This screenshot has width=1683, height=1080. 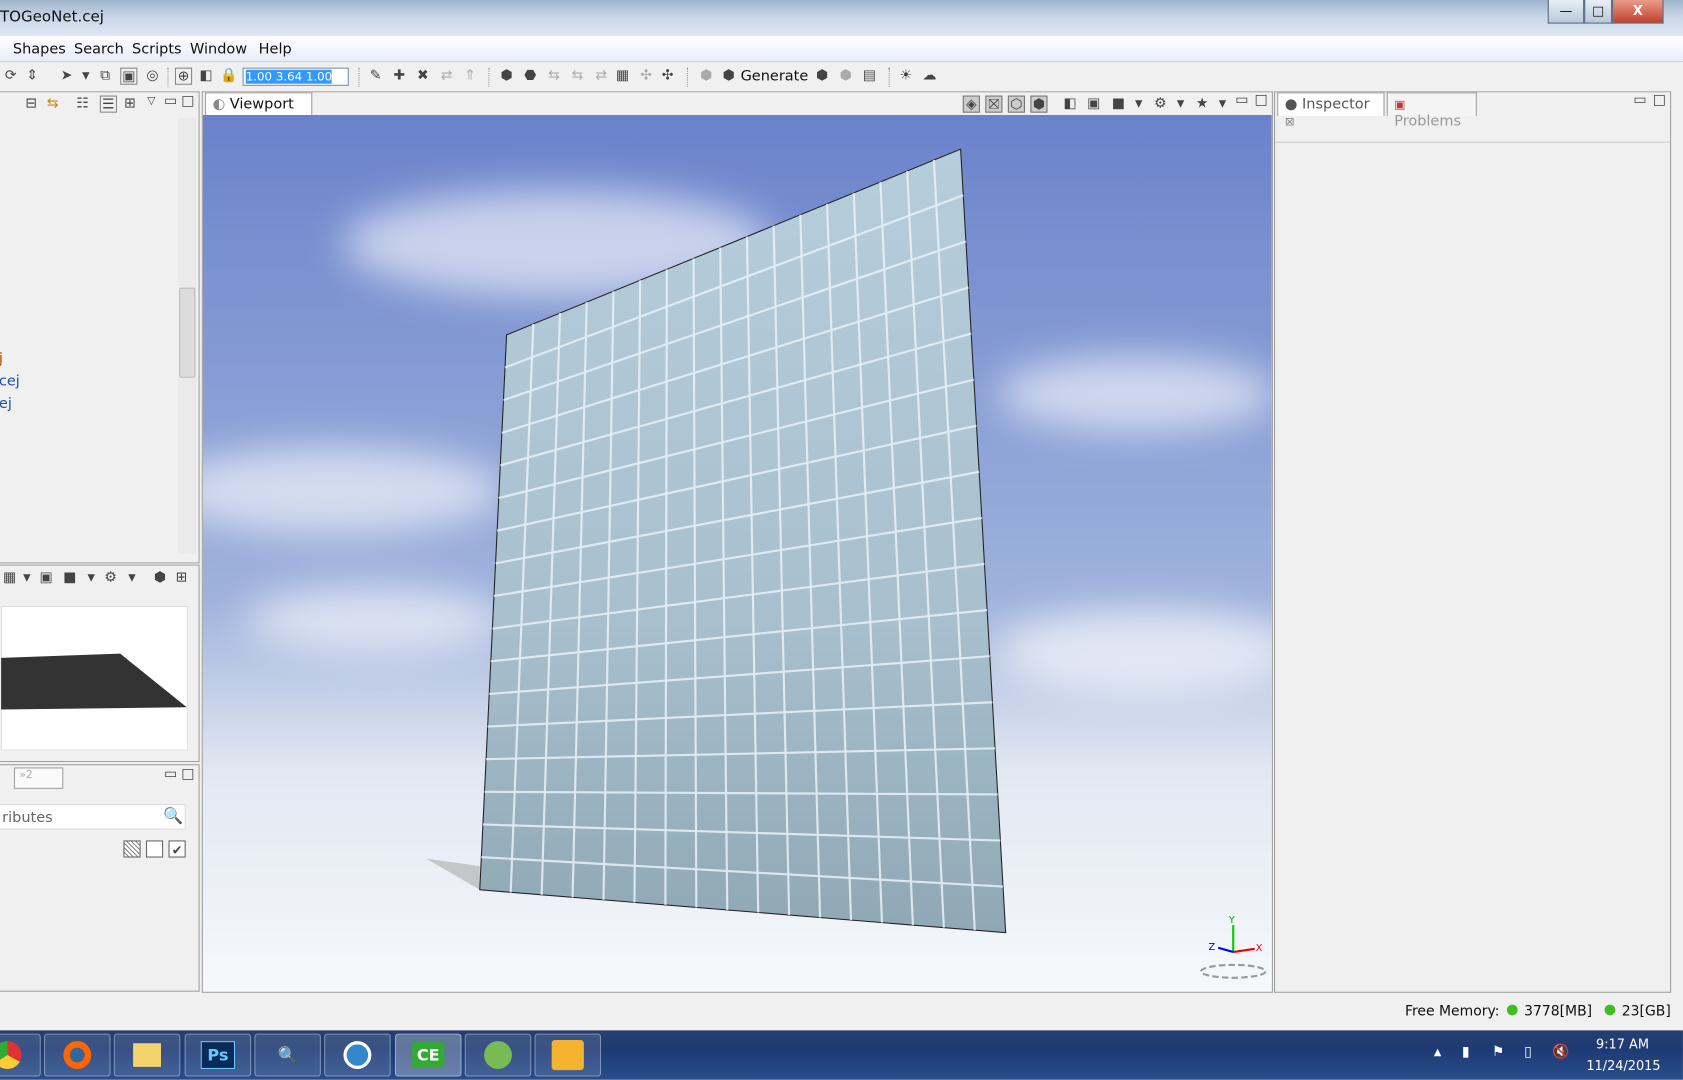 What do you see at coordinates (173, 815) in the screenshot?
I see `search-icon: 🔍` at bounding box center [173, 815].